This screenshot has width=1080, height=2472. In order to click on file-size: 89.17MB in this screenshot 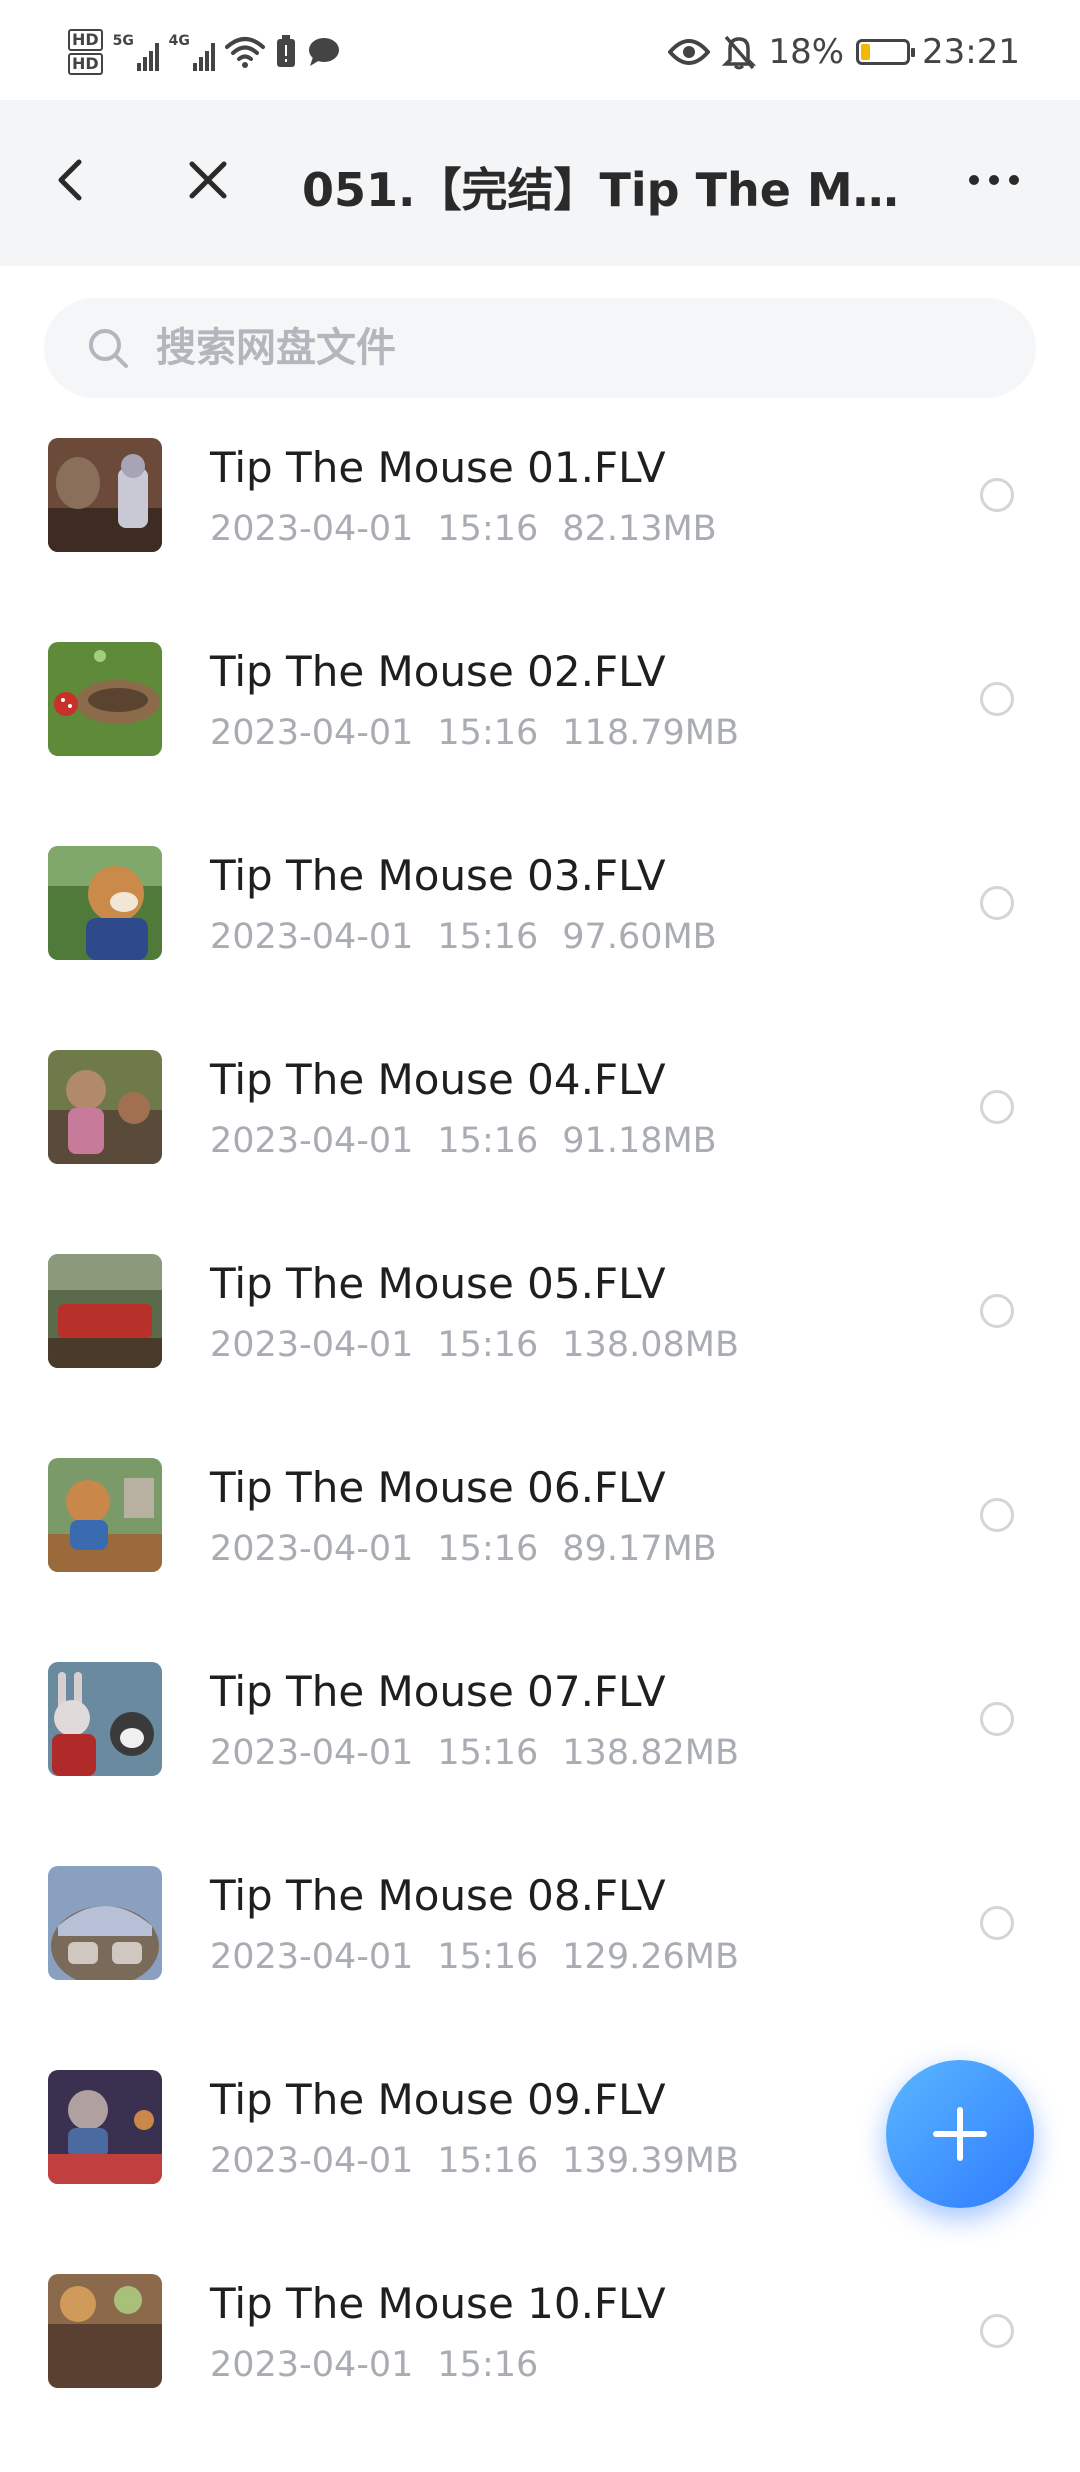, I will do `click(639, 1549)`.